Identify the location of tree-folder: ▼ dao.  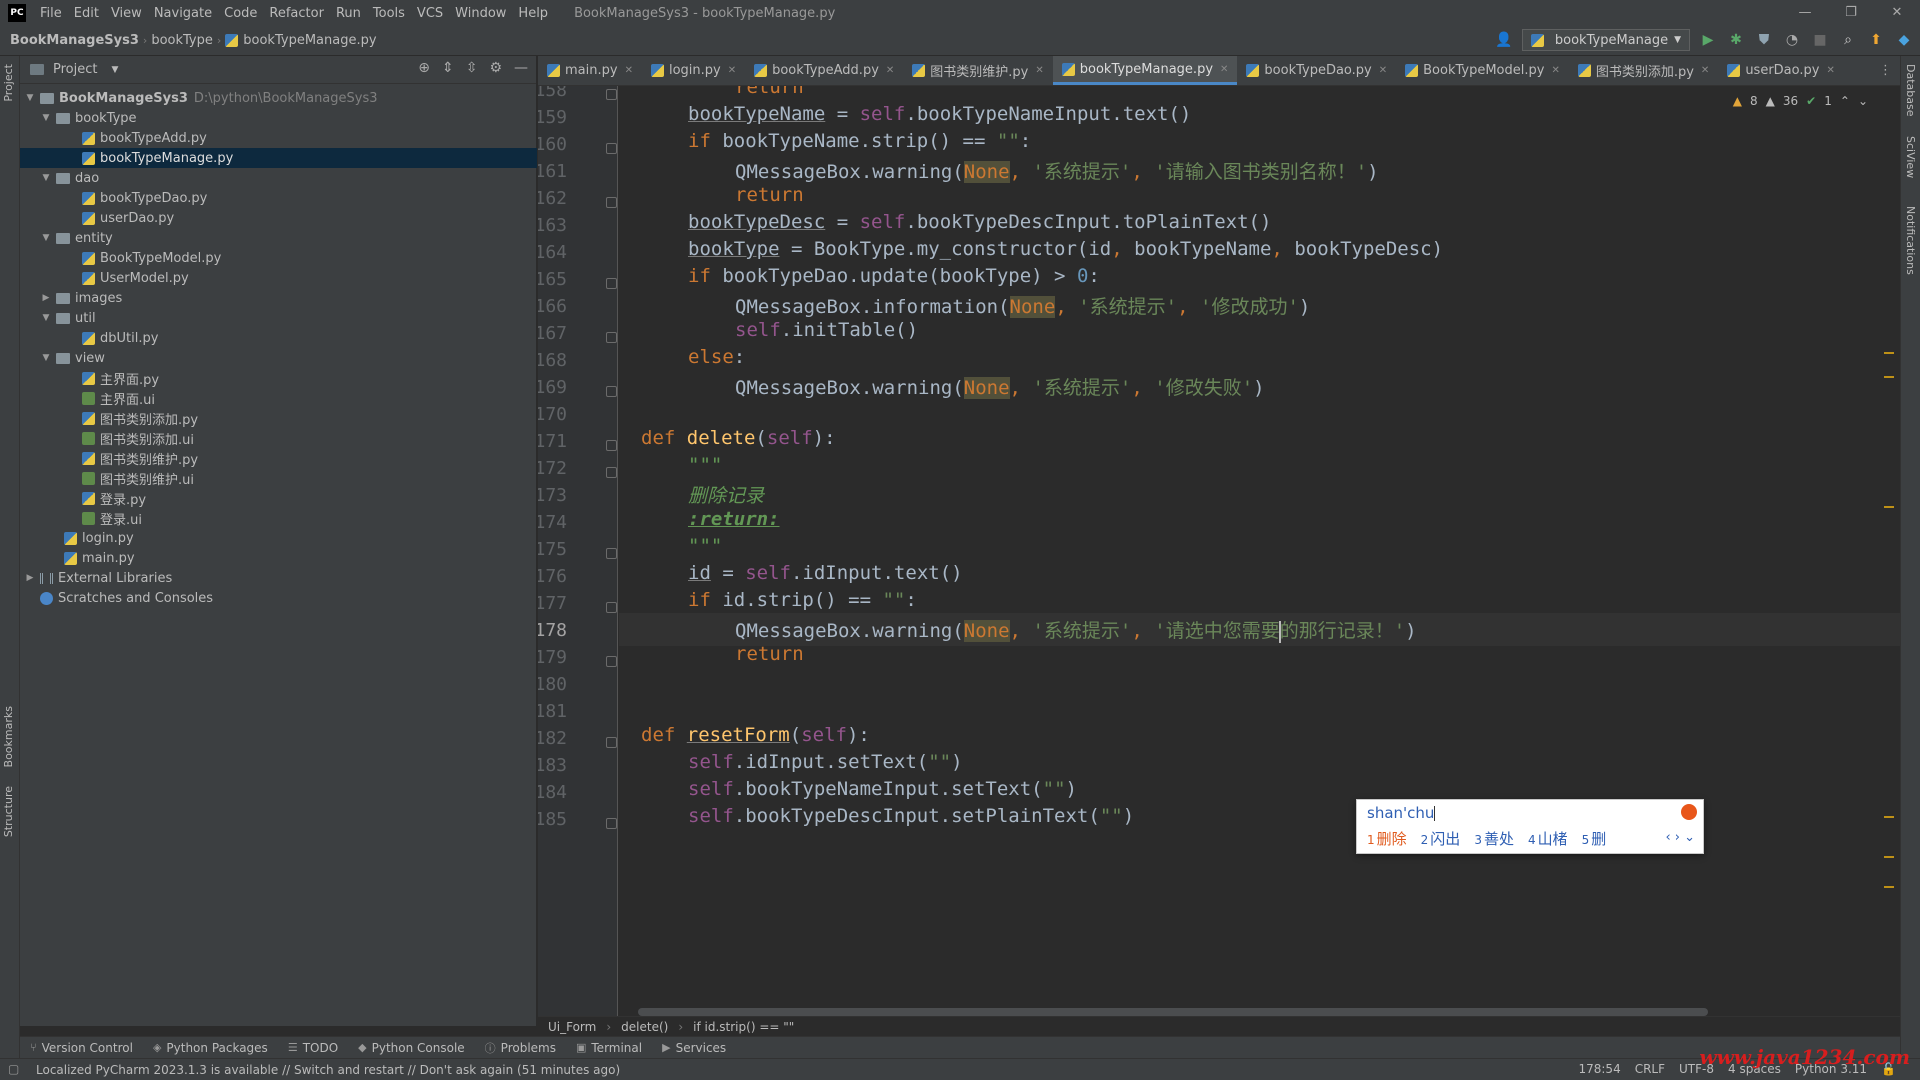
(70, 178).